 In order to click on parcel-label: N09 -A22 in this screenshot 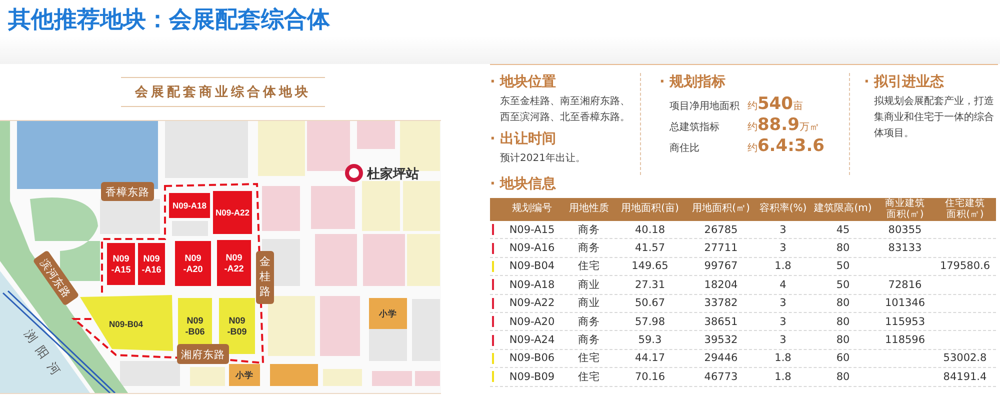, I will do `click(234, 263)`.